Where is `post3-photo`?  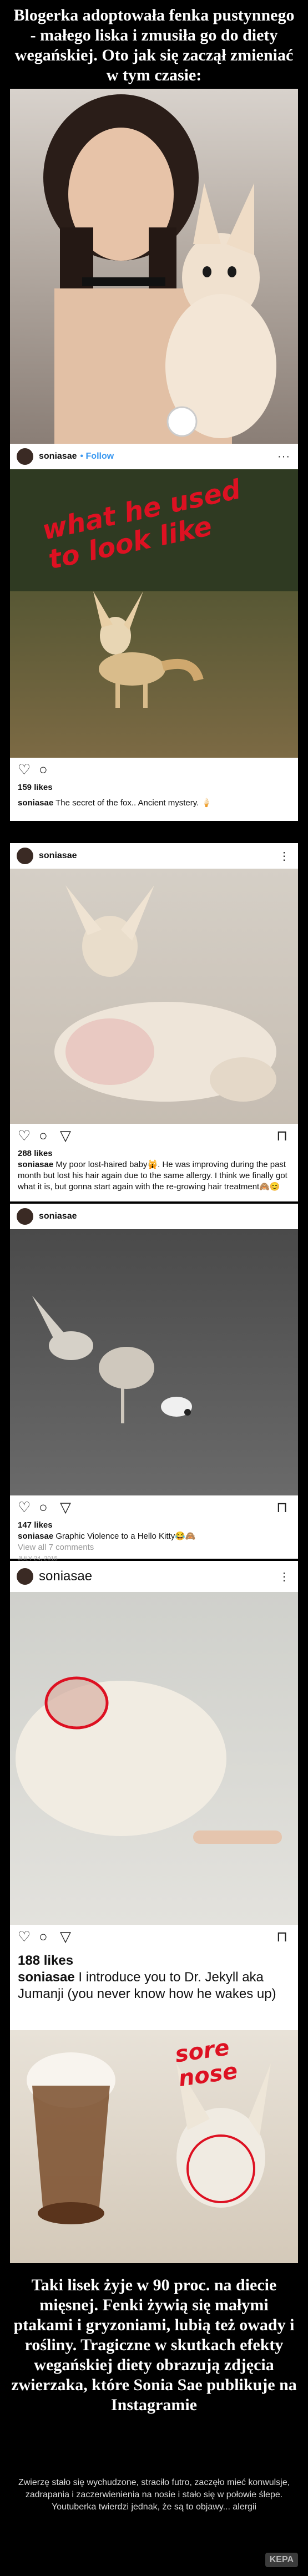
post3-photo is located at coordinates (154, 1362).